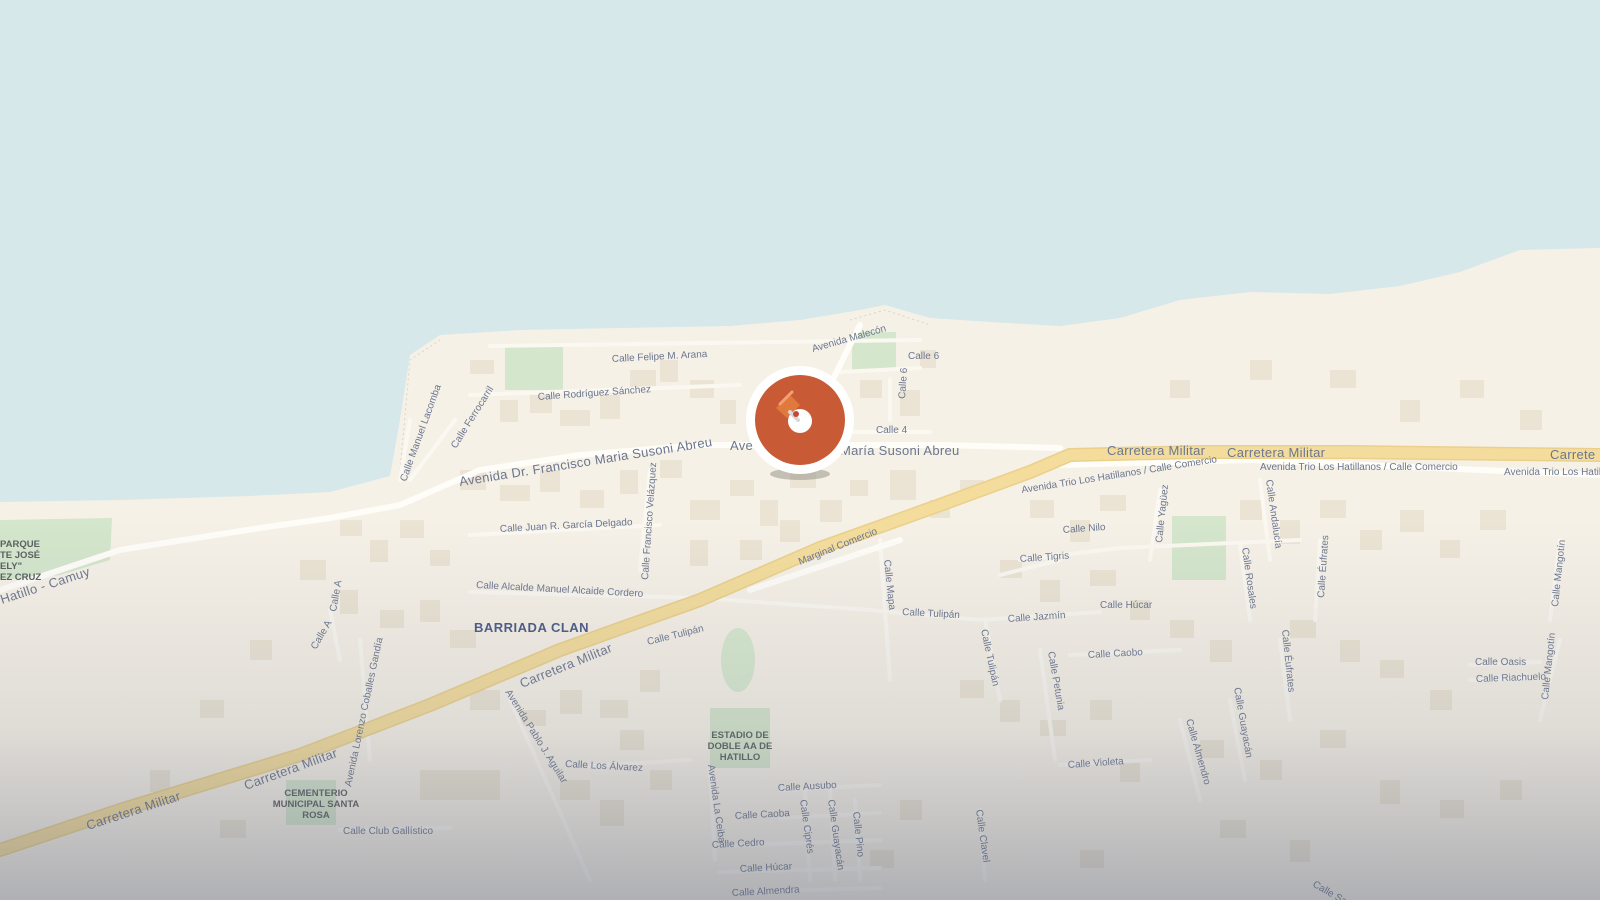 Image resolution: width=1600 pixels, height=900 pixels. Describe the element at coordinates (20, 577) in the screenshot. I see `poi-parque-line-4: EZ CRUZ` at that location.